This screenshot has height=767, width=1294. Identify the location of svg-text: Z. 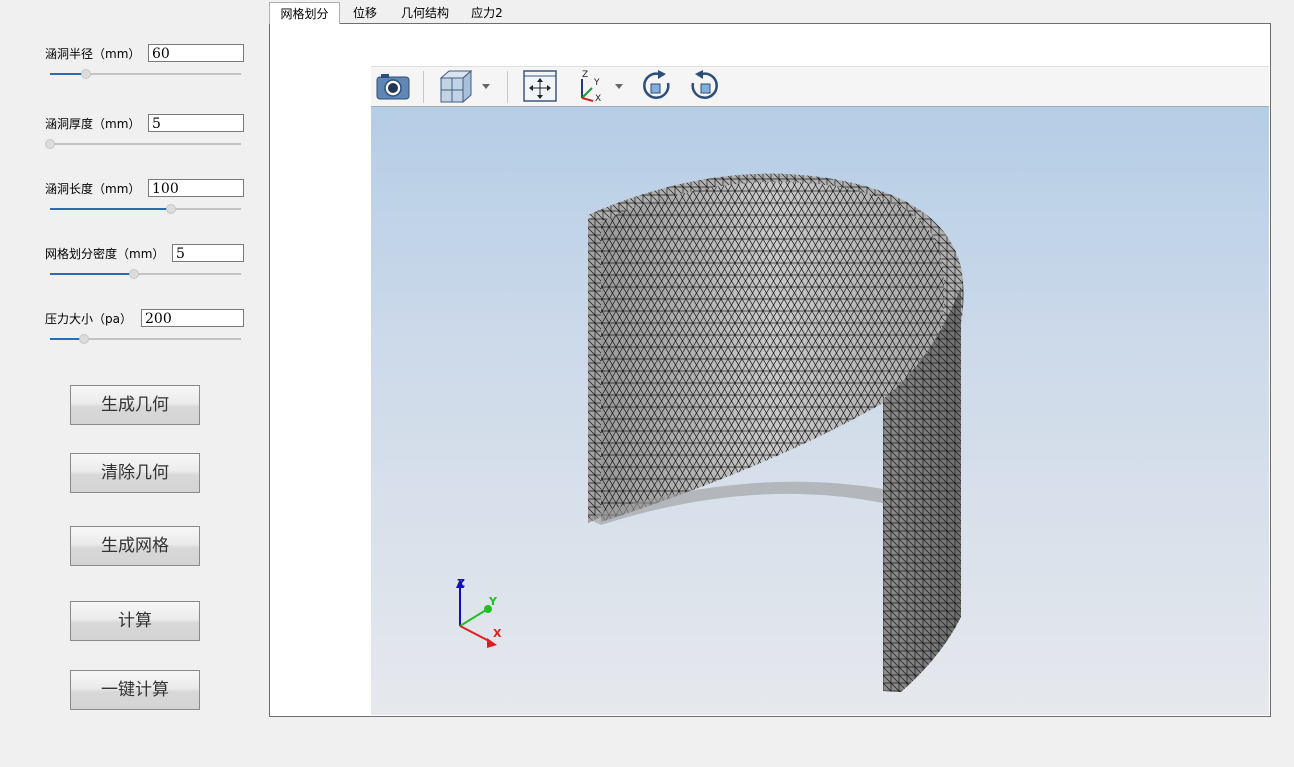
(585, 75).